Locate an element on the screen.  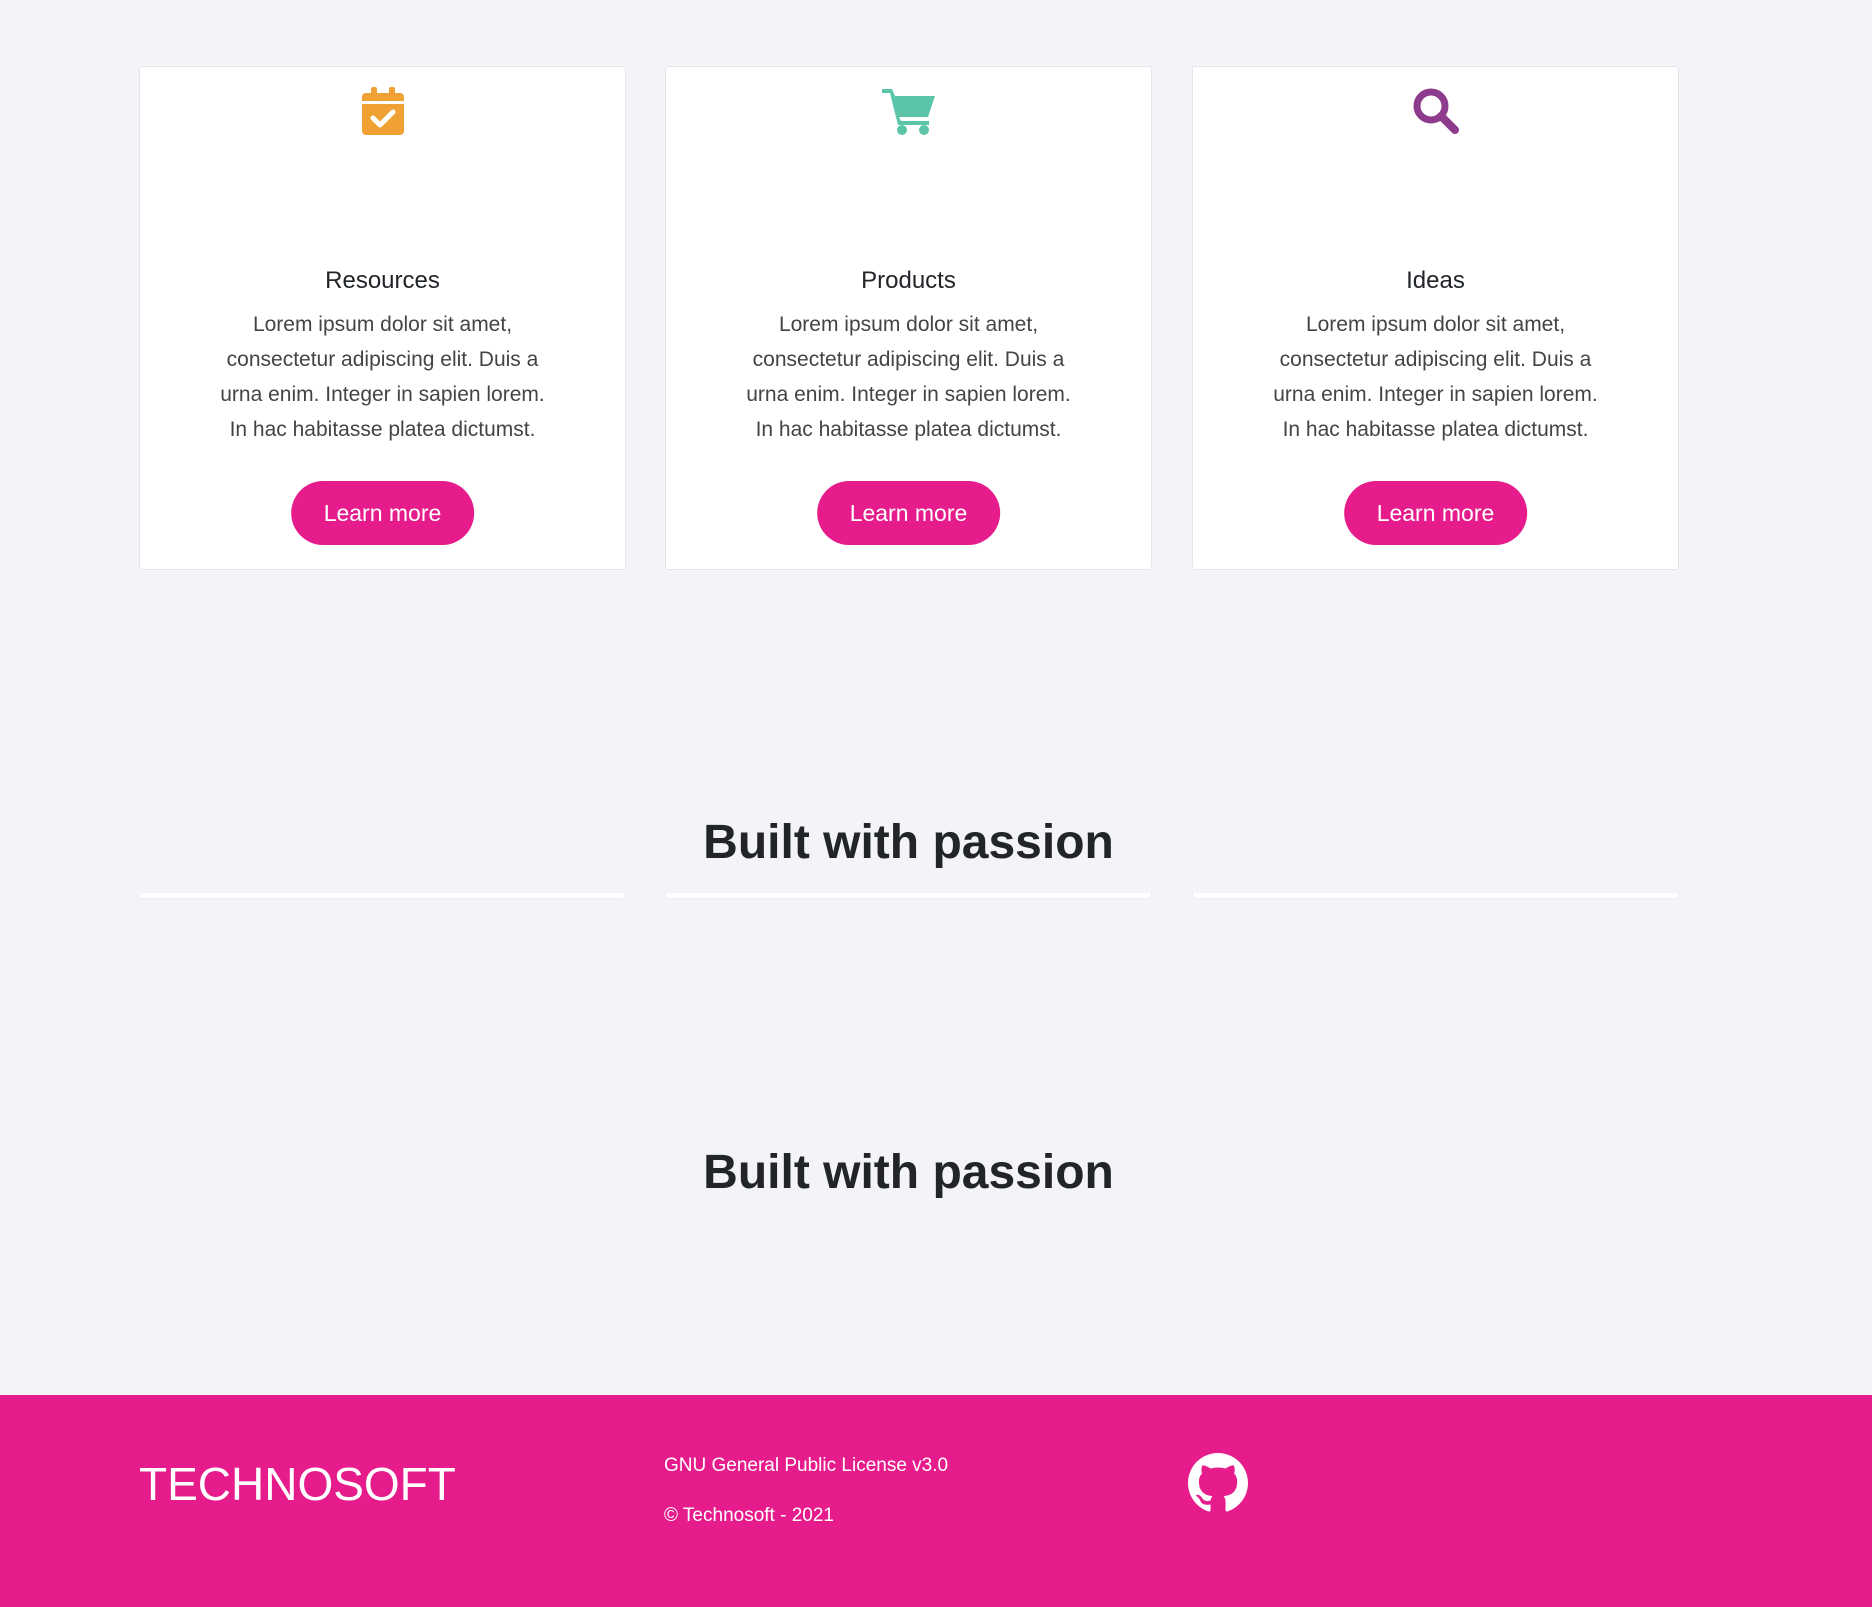
copyright-text: © Technosoft - 2021 is located at coordinates (749, 1515).